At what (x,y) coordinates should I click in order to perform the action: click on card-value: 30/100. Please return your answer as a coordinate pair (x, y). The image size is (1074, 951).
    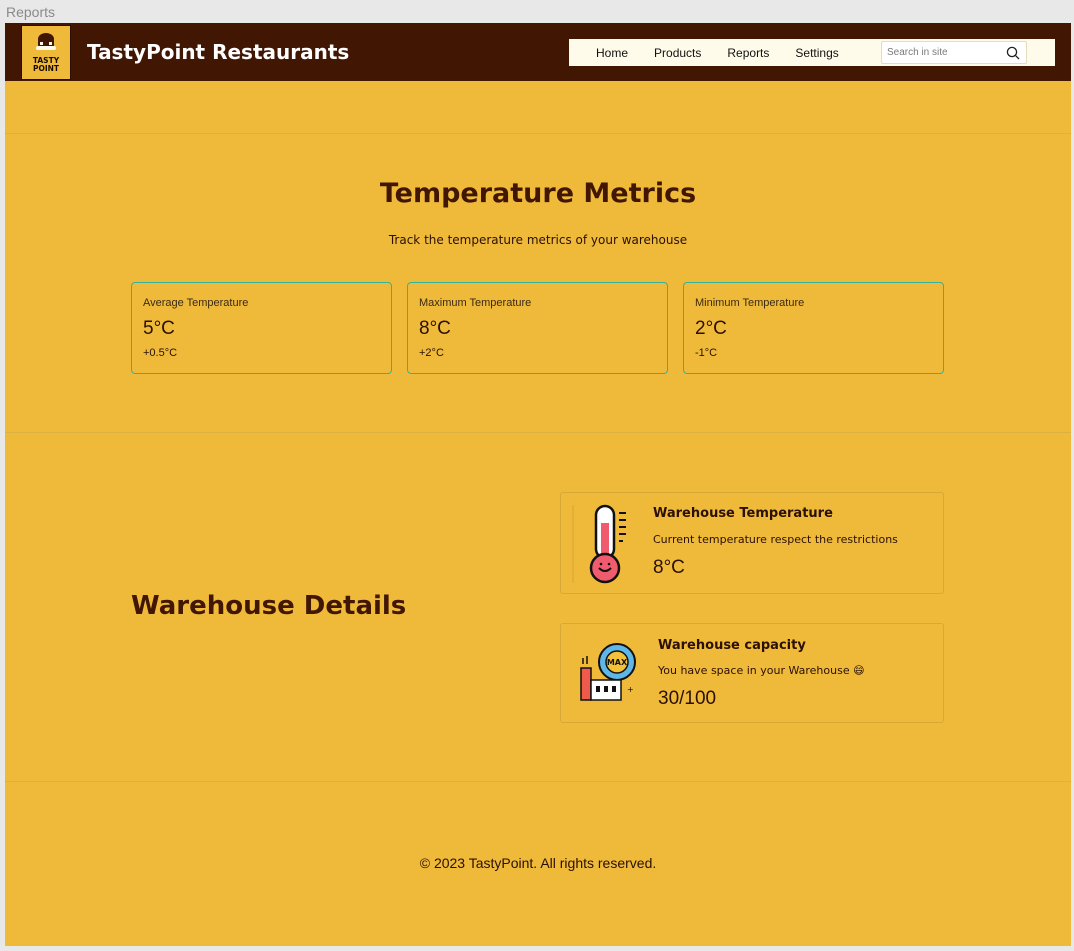
    Looking at the image, I should click on (687, 698).